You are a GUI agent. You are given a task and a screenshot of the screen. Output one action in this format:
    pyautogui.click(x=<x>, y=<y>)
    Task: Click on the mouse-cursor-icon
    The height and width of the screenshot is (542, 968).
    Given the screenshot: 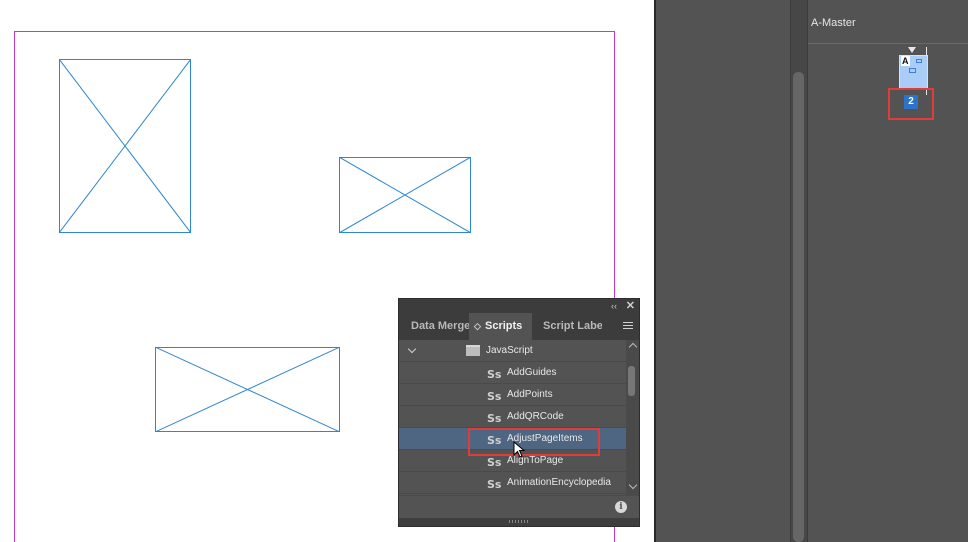 What is the action you would take?
    pyautogui.click(x=519, y=449)
    